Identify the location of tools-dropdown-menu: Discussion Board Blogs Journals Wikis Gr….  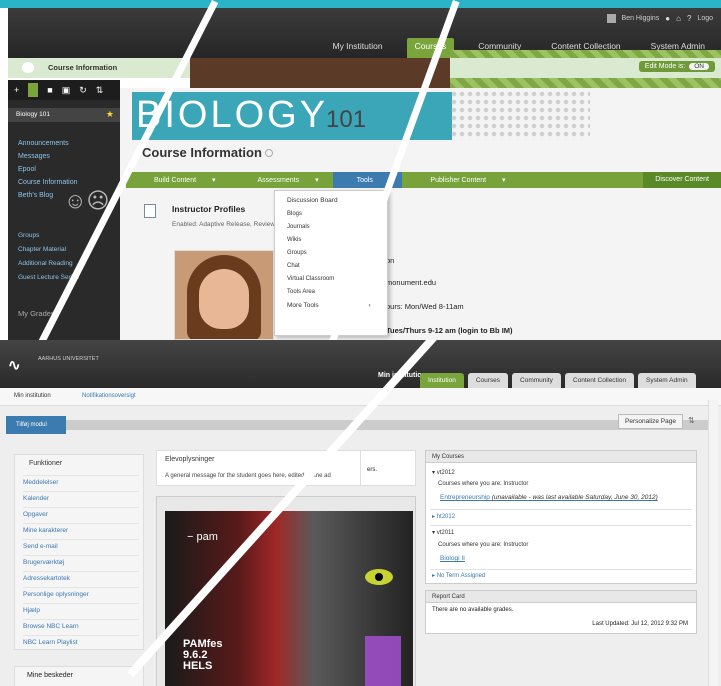
(331, 263).